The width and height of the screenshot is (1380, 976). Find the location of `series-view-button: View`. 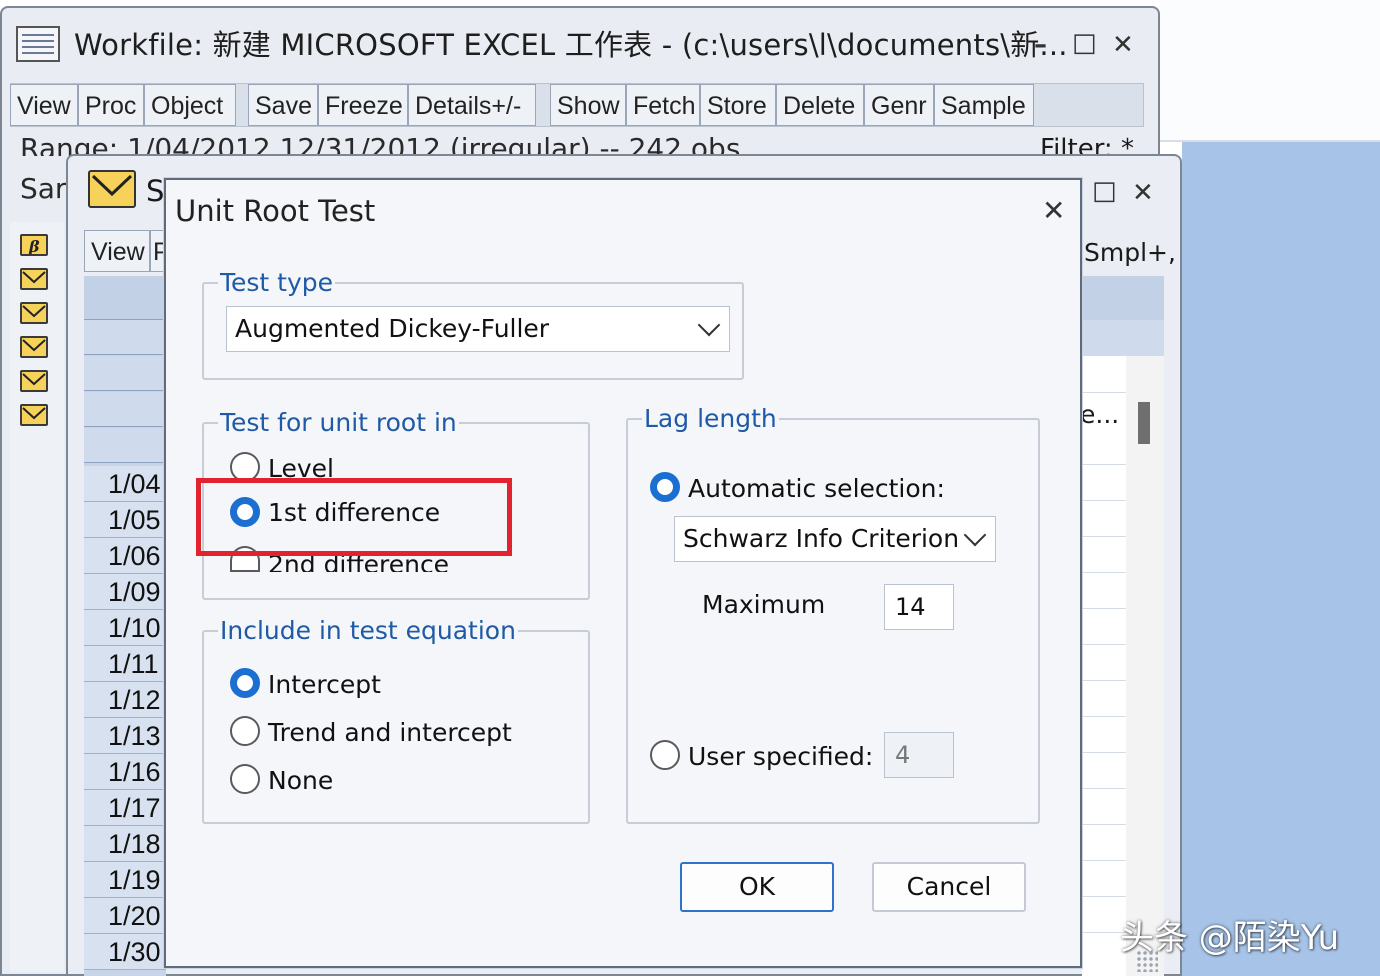

series-view-button: View is located at coordinates (117, 251).